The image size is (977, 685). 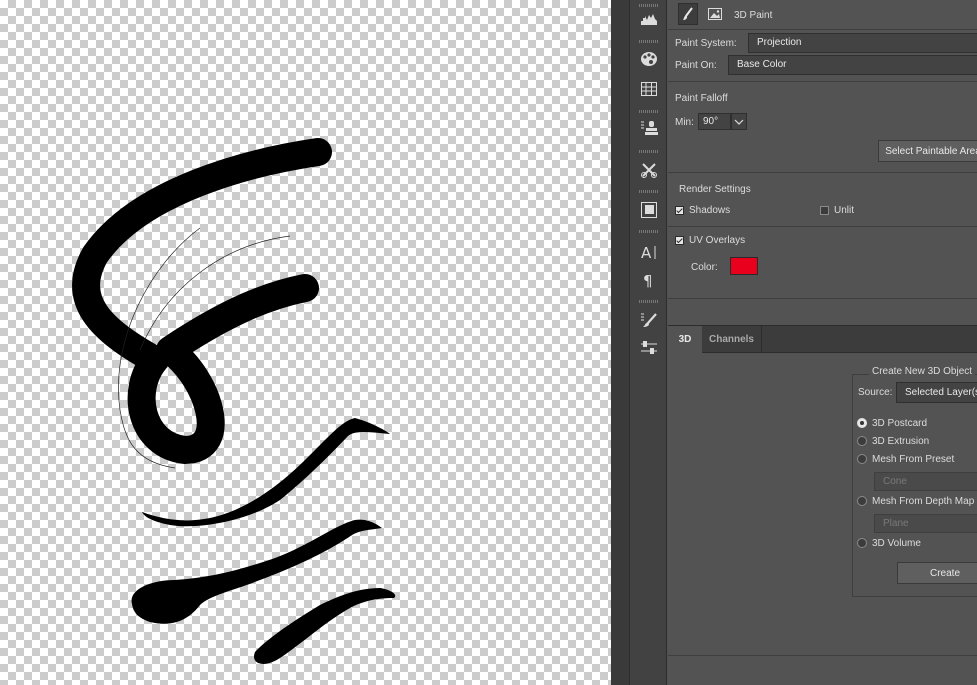 What do you see at coordinates (732, 339) in the screenshot?
I see `tab-channels: Channels` at bounding box center [732, 339].